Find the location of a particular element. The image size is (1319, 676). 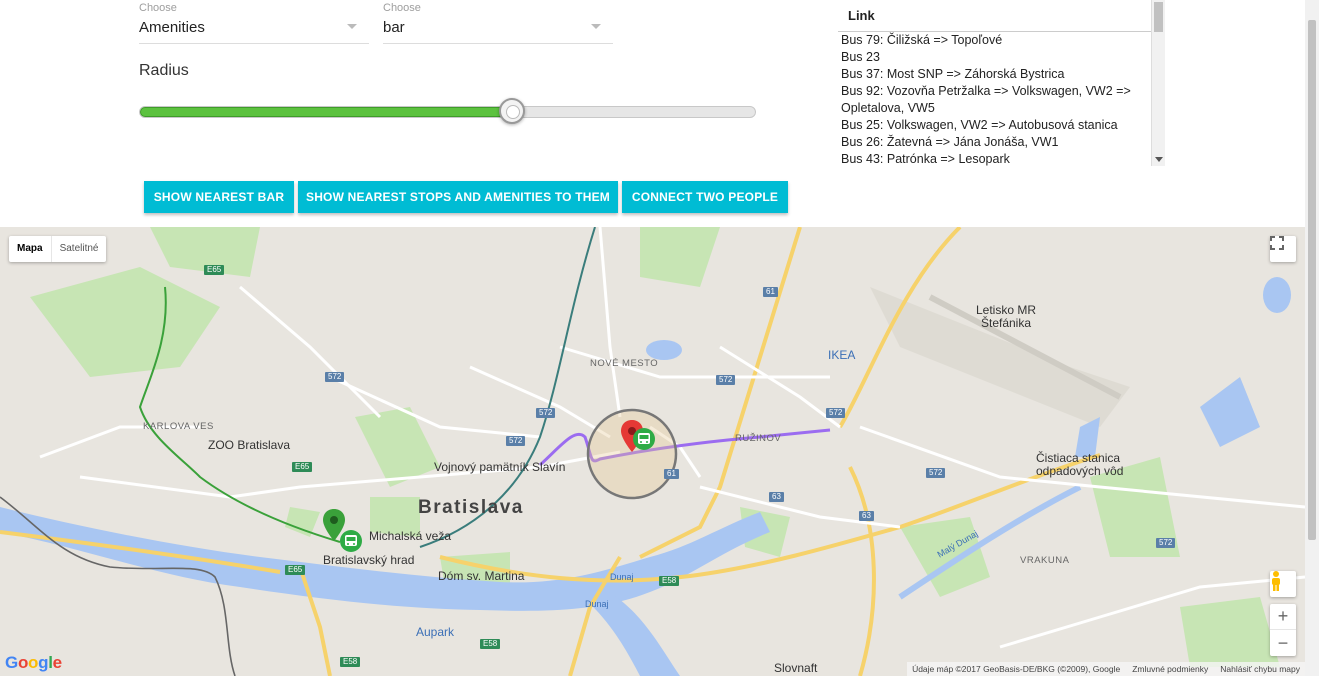

google-logo: Google is located at coordinates (33, 662).